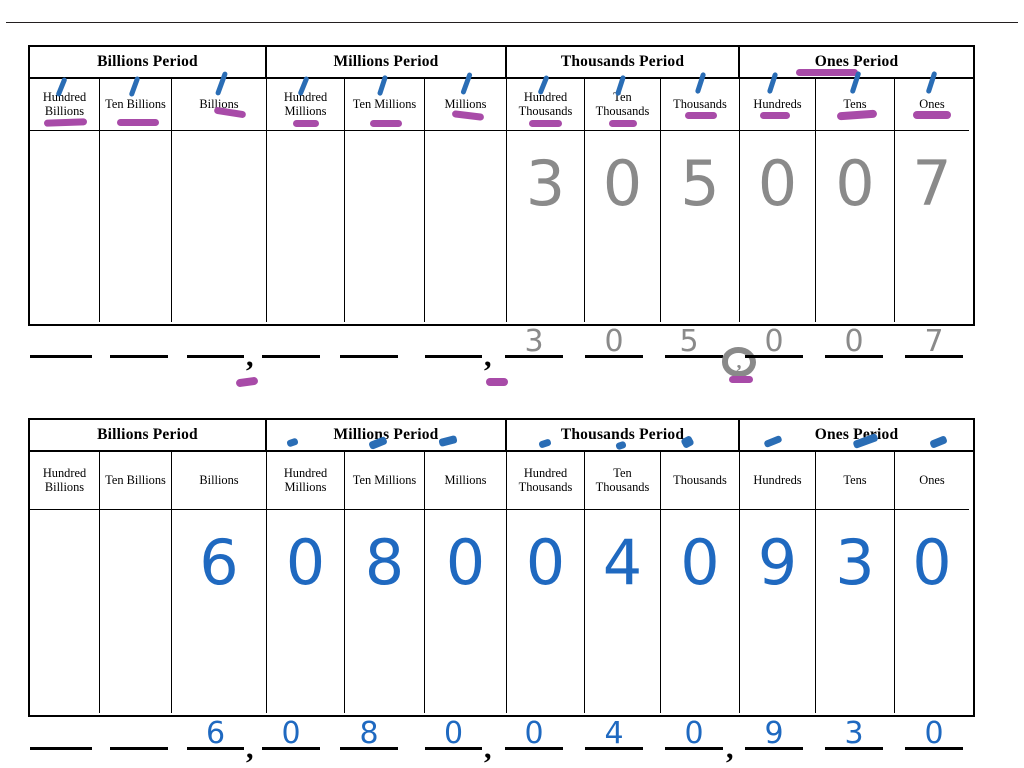 This screenshot has height=768, width=1024. What do you see at coordinates (700, 479) in the screenshot?
I see `place-name: Thousands` at bounding box center [700, 479].